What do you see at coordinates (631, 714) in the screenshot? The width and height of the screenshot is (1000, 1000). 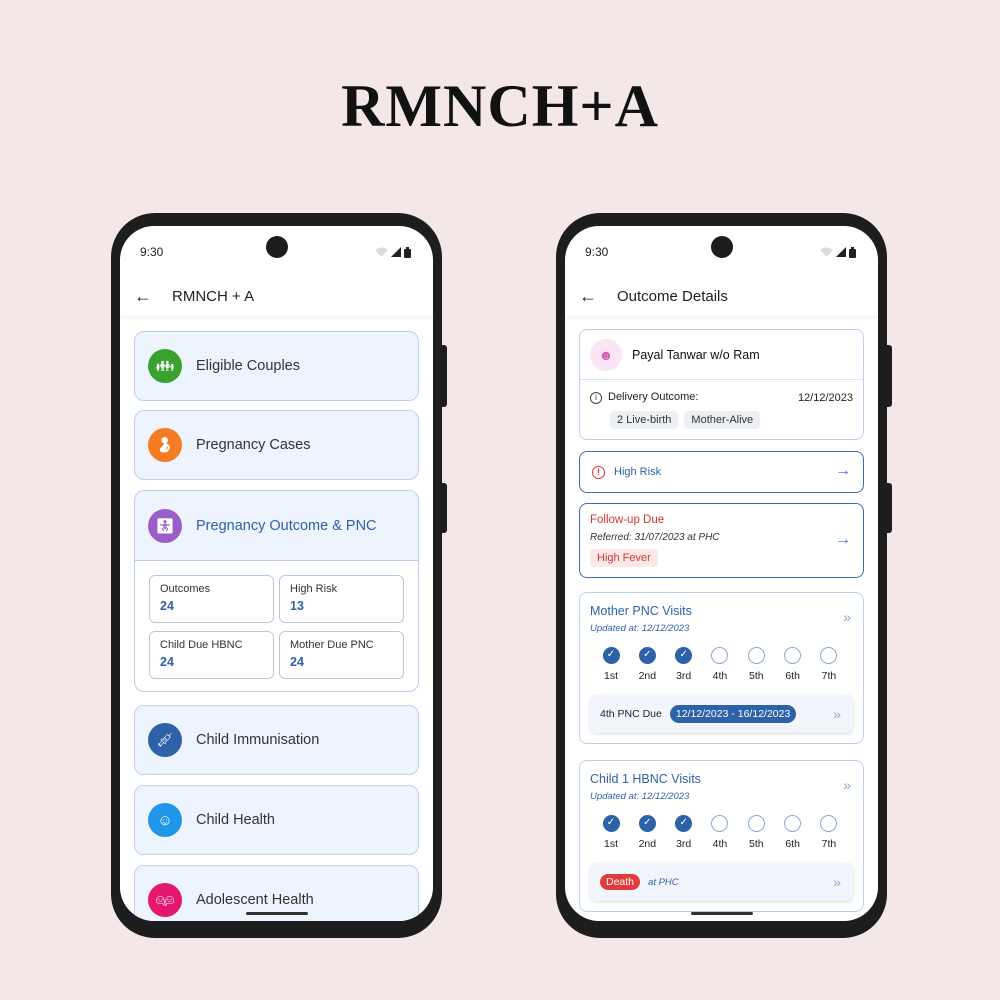 I see `due-label: 4th PNC Due` at bounding box center [631, 714].